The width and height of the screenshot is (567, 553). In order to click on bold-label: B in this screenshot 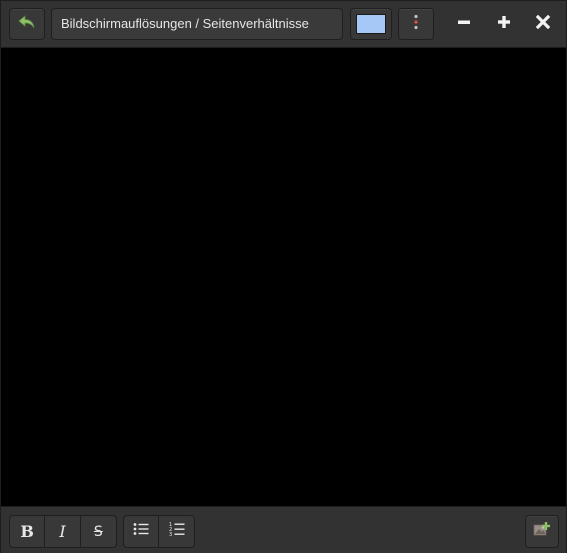, I will do `click(27, 531)`.